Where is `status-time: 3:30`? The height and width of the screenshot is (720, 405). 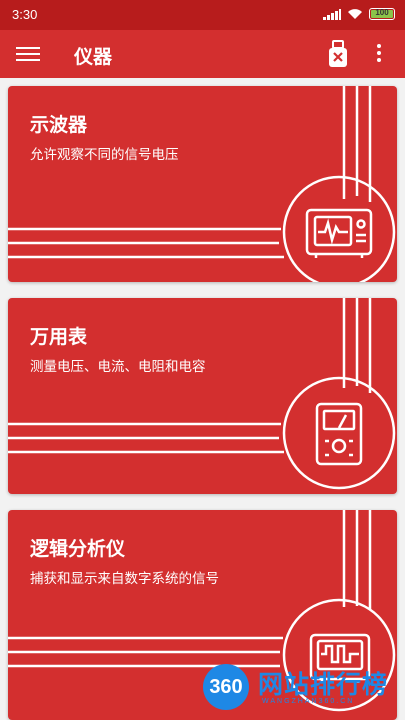
status-time: 3:30 is located at coordinates (25, 14).